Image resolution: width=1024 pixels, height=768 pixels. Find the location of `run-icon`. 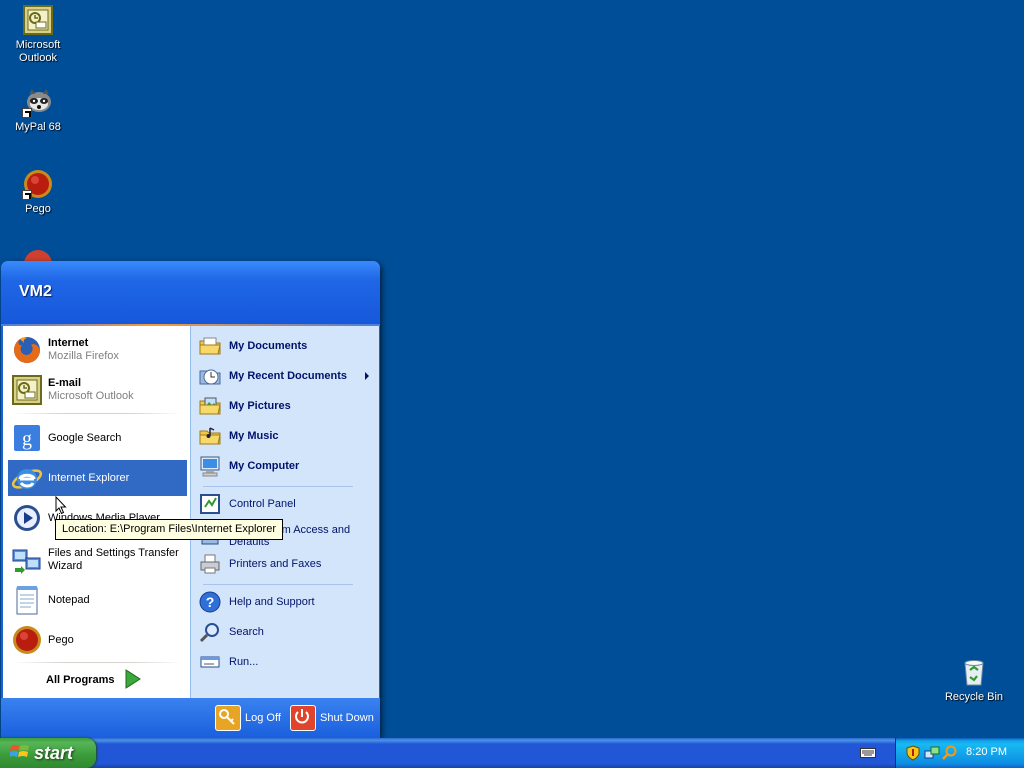

run-icon is located at coordinates (210, 662).